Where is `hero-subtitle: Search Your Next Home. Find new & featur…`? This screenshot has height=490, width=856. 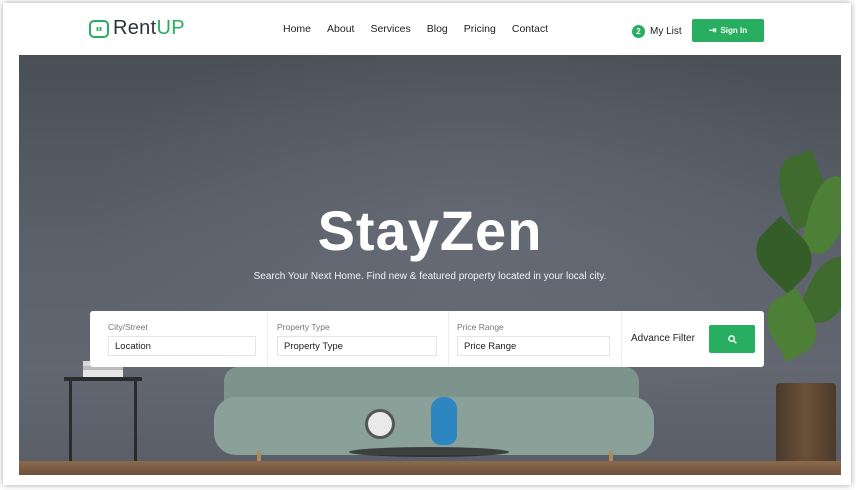 hero-subtitle: Search Your Next Home. Find new & featur… is located at coordinates (430, 276).